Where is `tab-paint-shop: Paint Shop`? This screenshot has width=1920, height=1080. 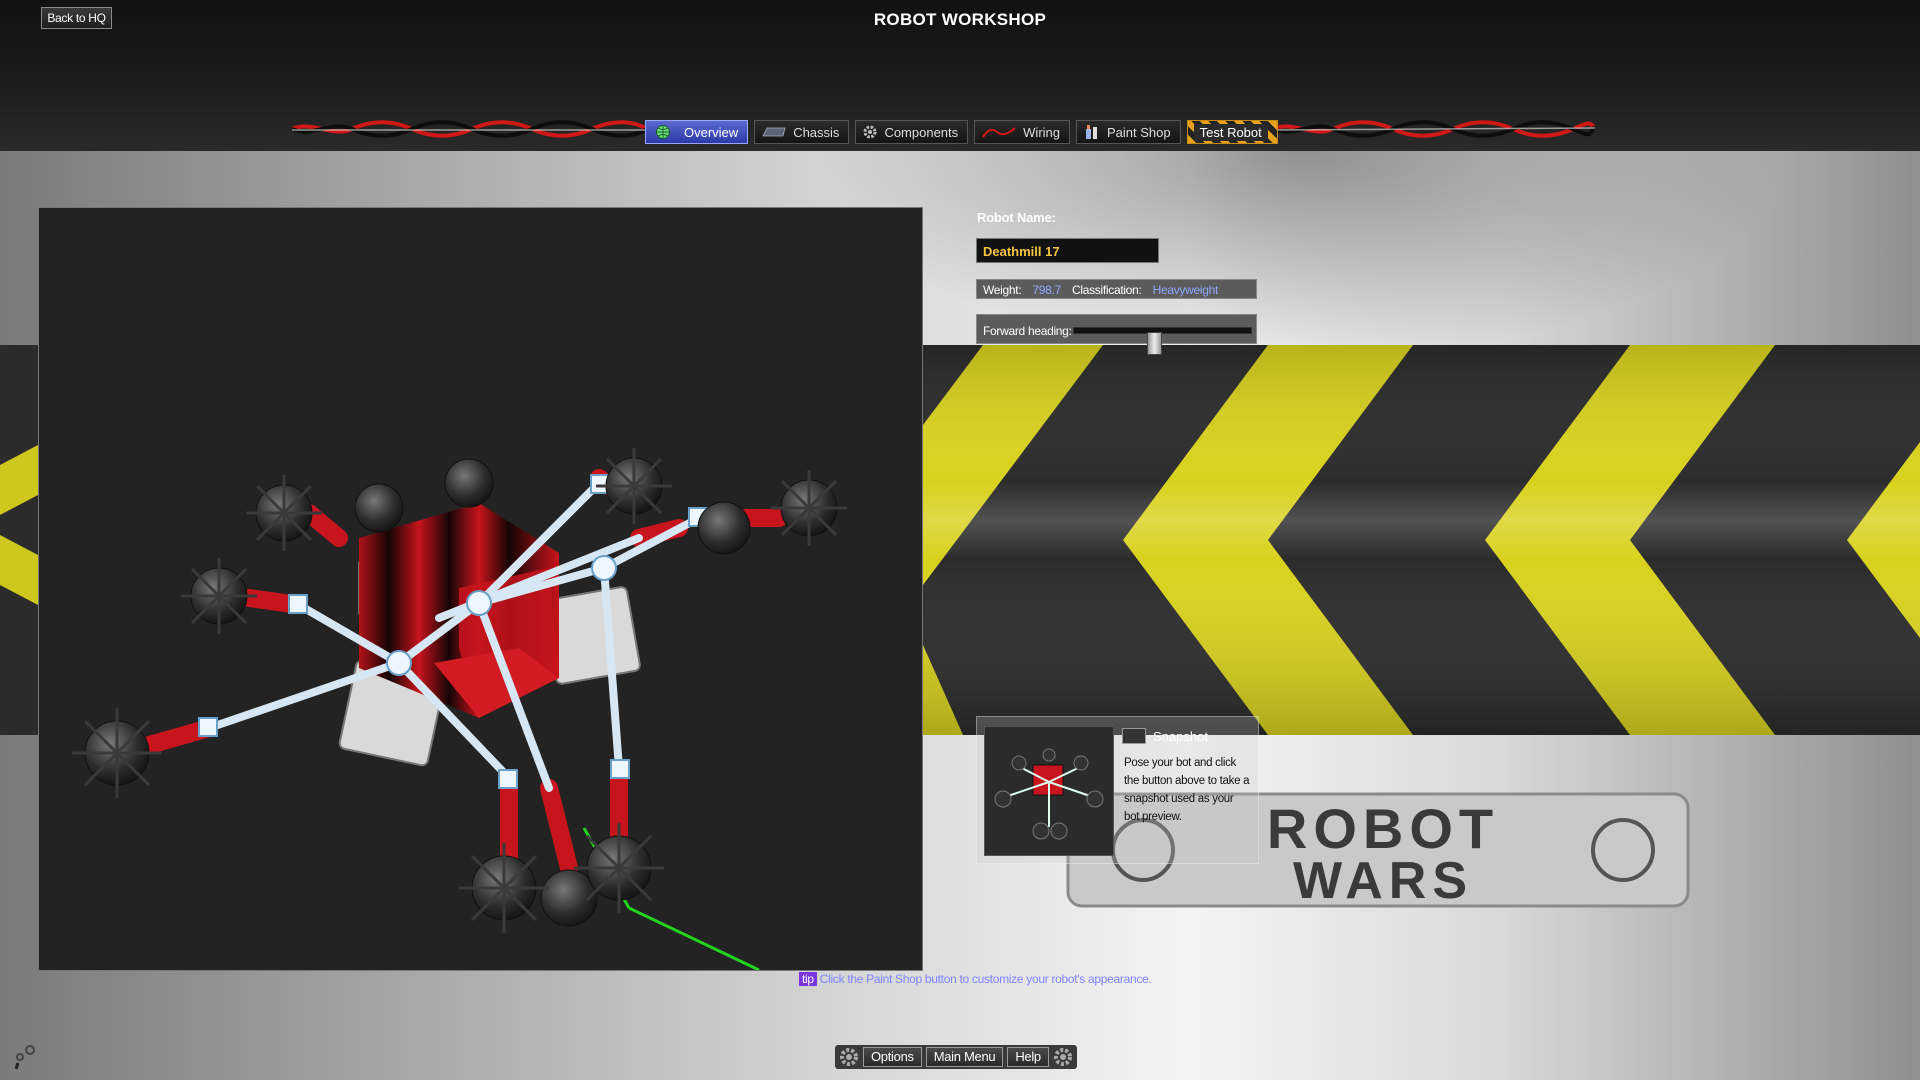
tab-paint-shop: Paint Shop is located at coordinates (1128, 132).